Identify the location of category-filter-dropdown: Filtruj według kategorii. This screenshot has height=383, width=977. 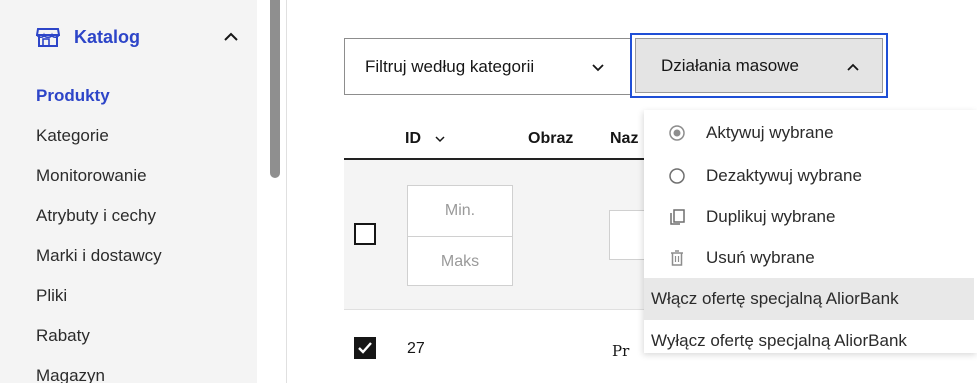
(487, 66).